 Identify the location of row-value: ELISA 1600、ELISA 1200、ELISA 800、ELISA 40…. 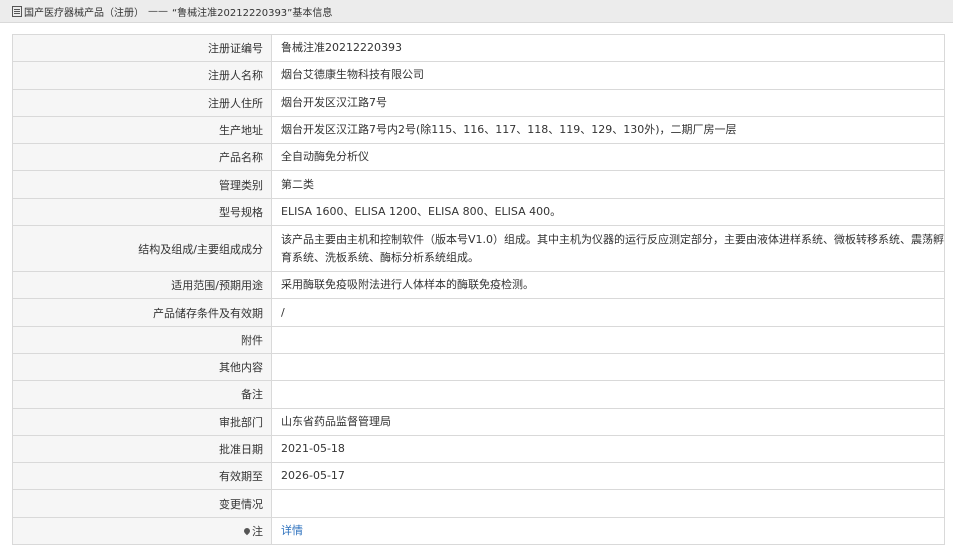
(608, 212).